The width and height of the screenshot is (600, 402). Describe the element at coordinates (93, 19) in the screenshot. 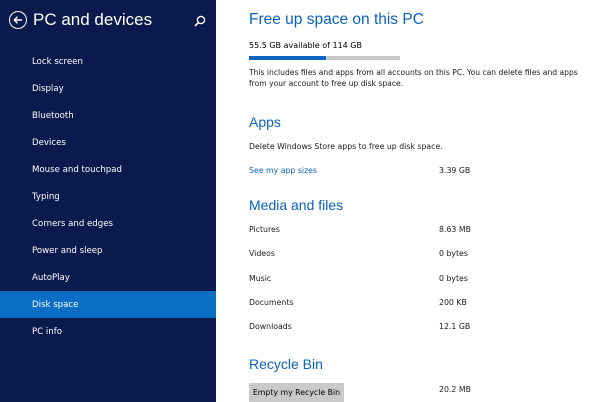

I see `sidebar-title: PC and devices` at that location.